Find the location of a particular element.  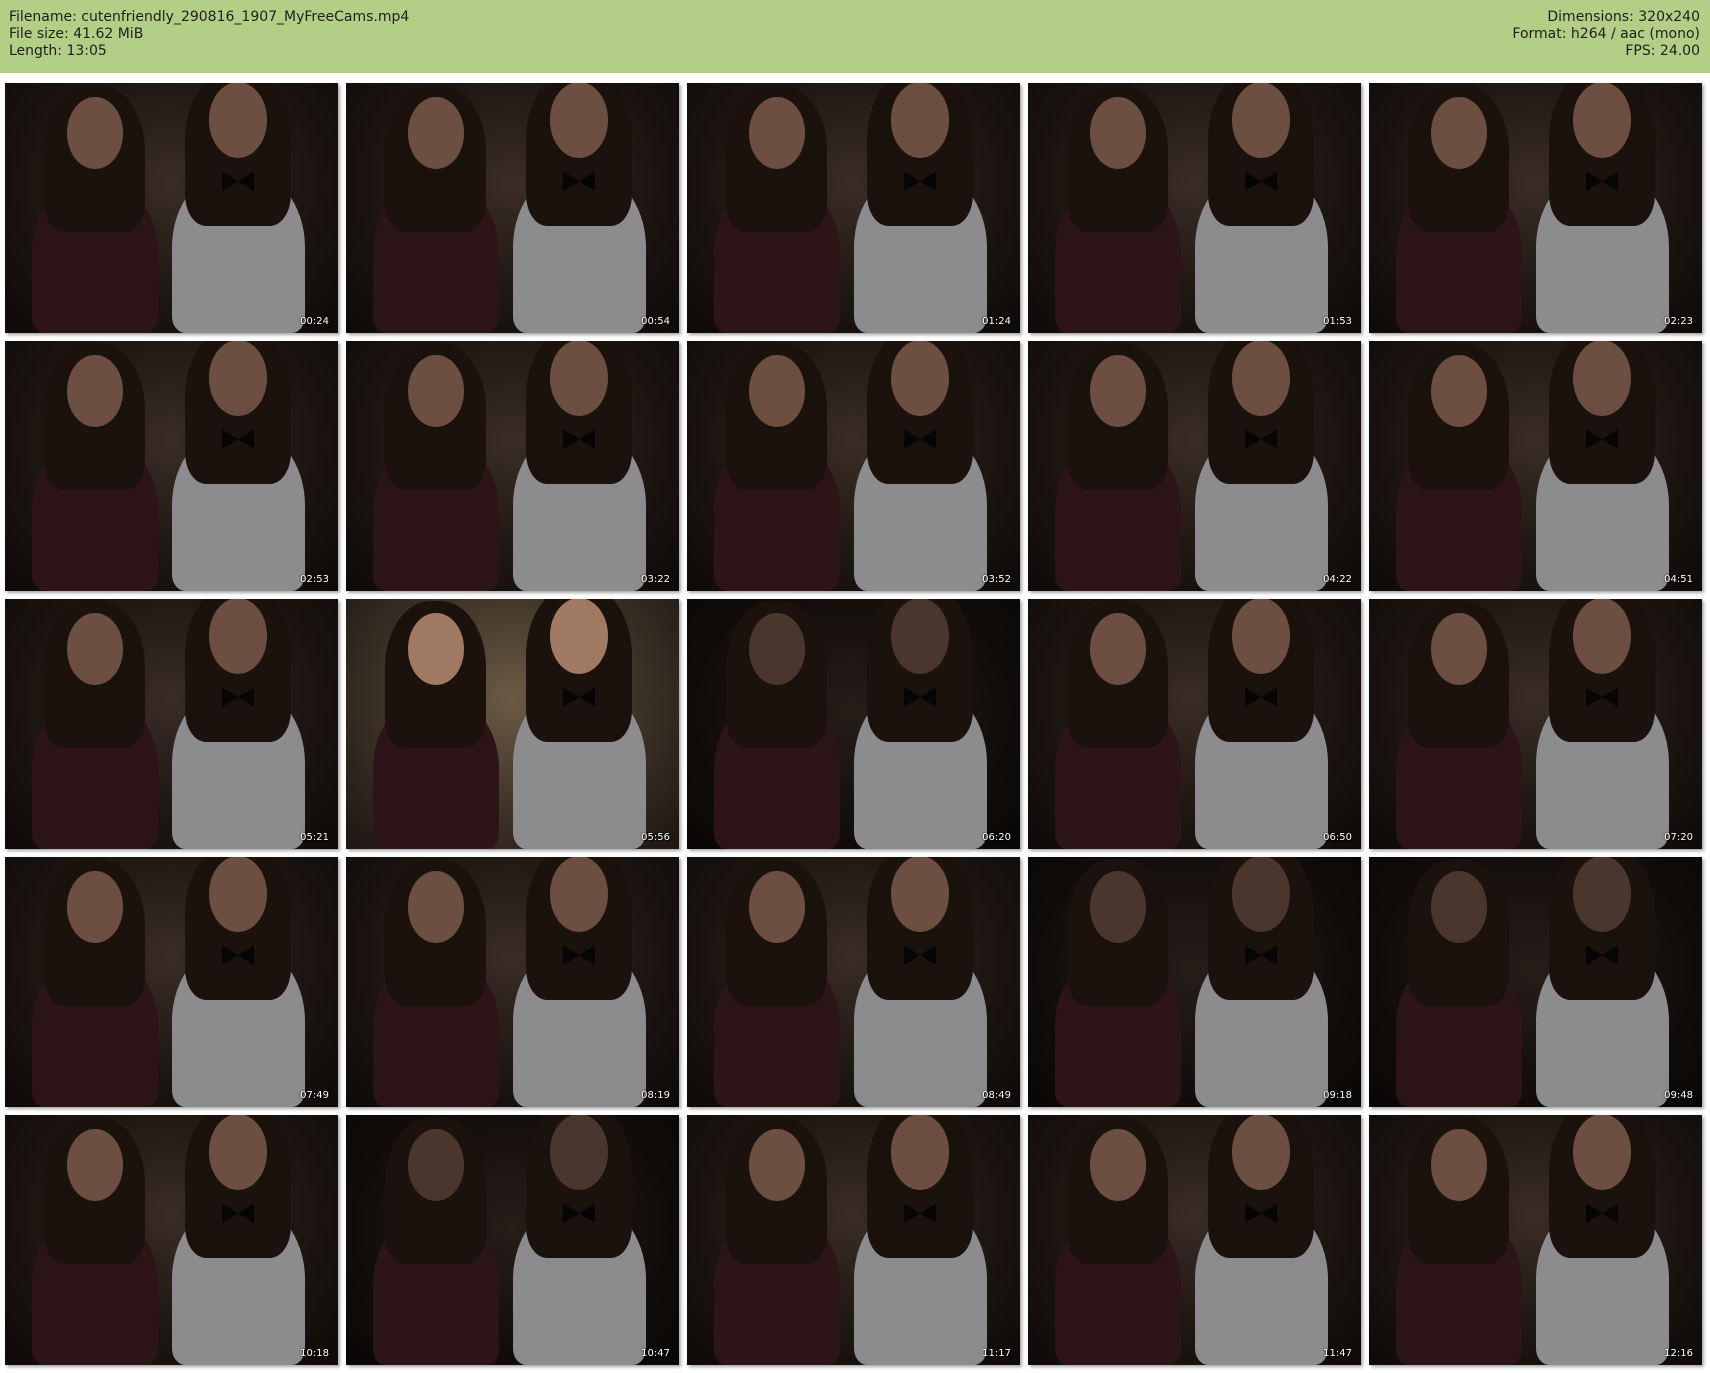

thumbnail-timestamp: 00:54 is located at coordinates (655, 321).